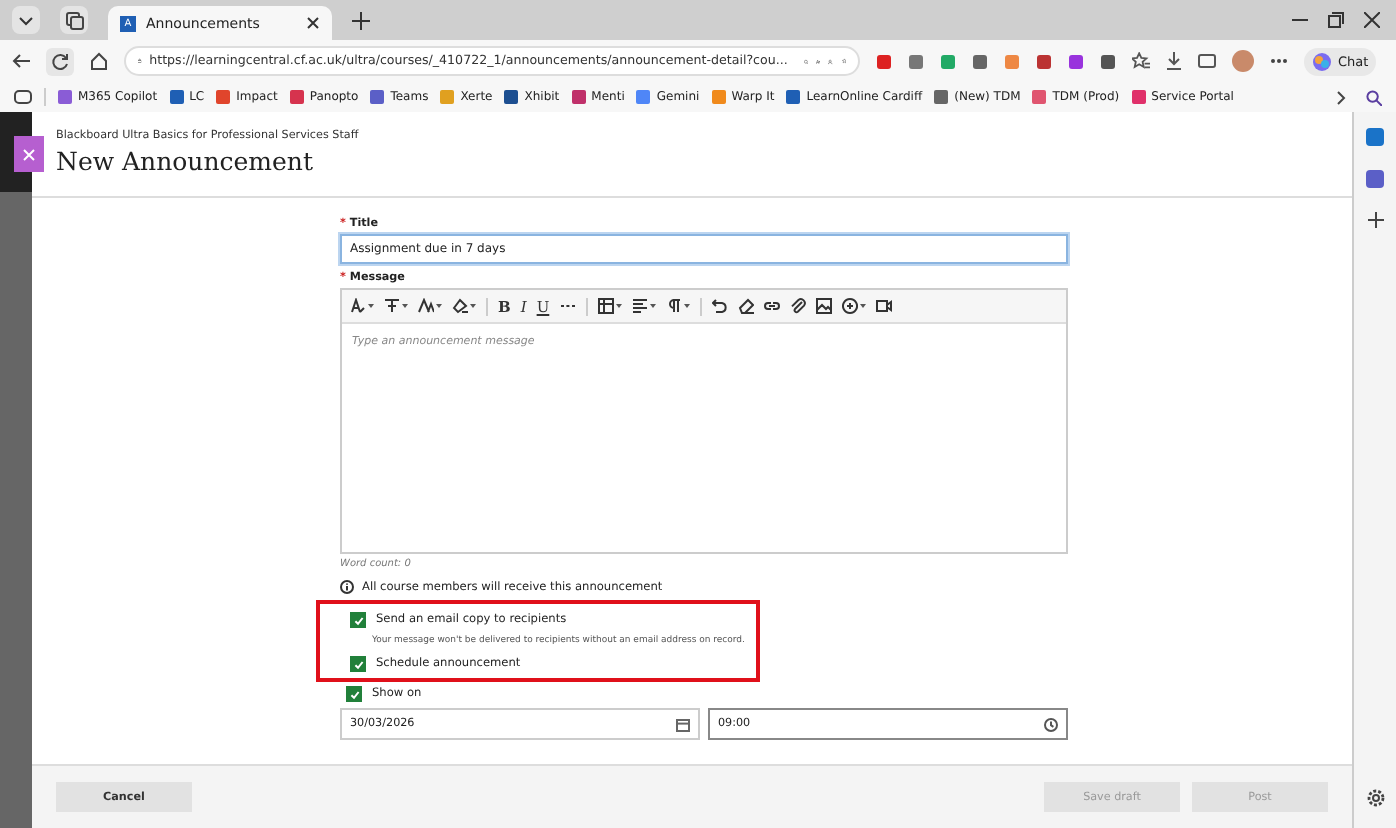 This screenshot has width=1396, height=828. I want to click on info-icon, so click(347, 587).